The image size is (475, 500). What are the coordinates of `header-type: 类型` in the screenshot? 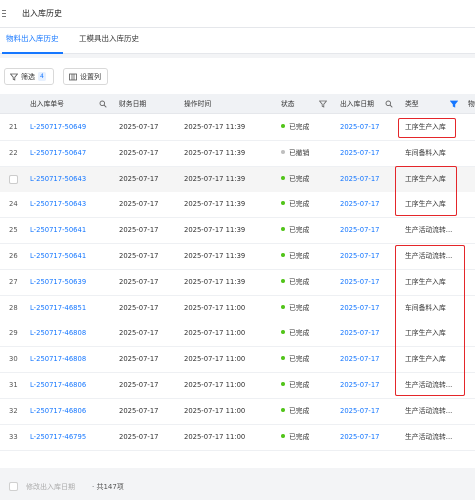 It's located at (412, 104).